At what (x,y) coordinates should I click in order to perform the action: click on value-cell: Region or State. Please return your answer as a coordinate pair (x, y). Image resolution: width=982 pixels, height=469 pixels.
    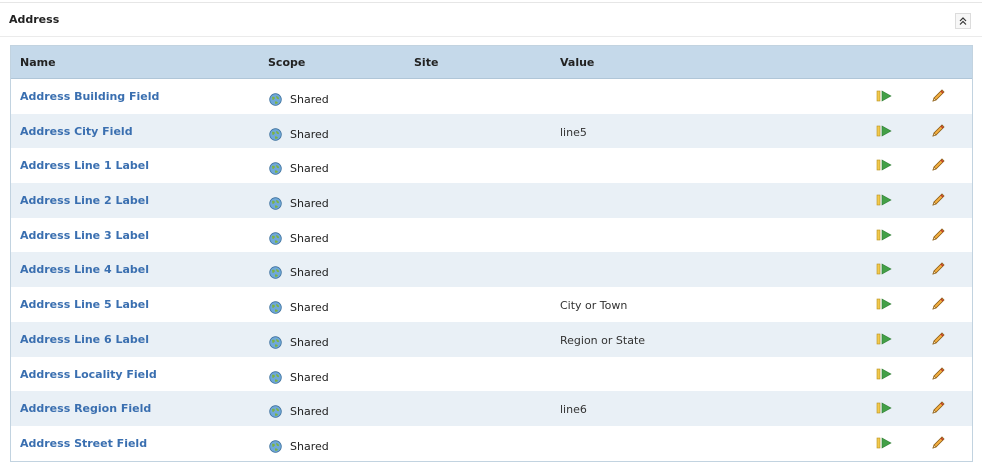
    Looking at the image, I should click on (603, 340).